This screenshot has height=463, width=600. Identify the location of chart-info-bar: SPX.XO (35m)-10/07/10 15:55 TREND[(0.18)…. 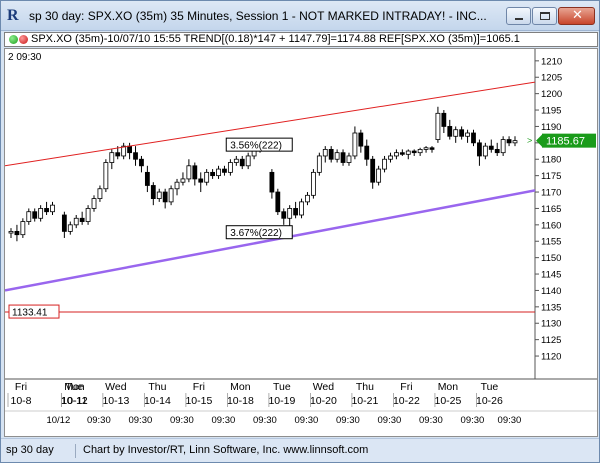
(301, 39).